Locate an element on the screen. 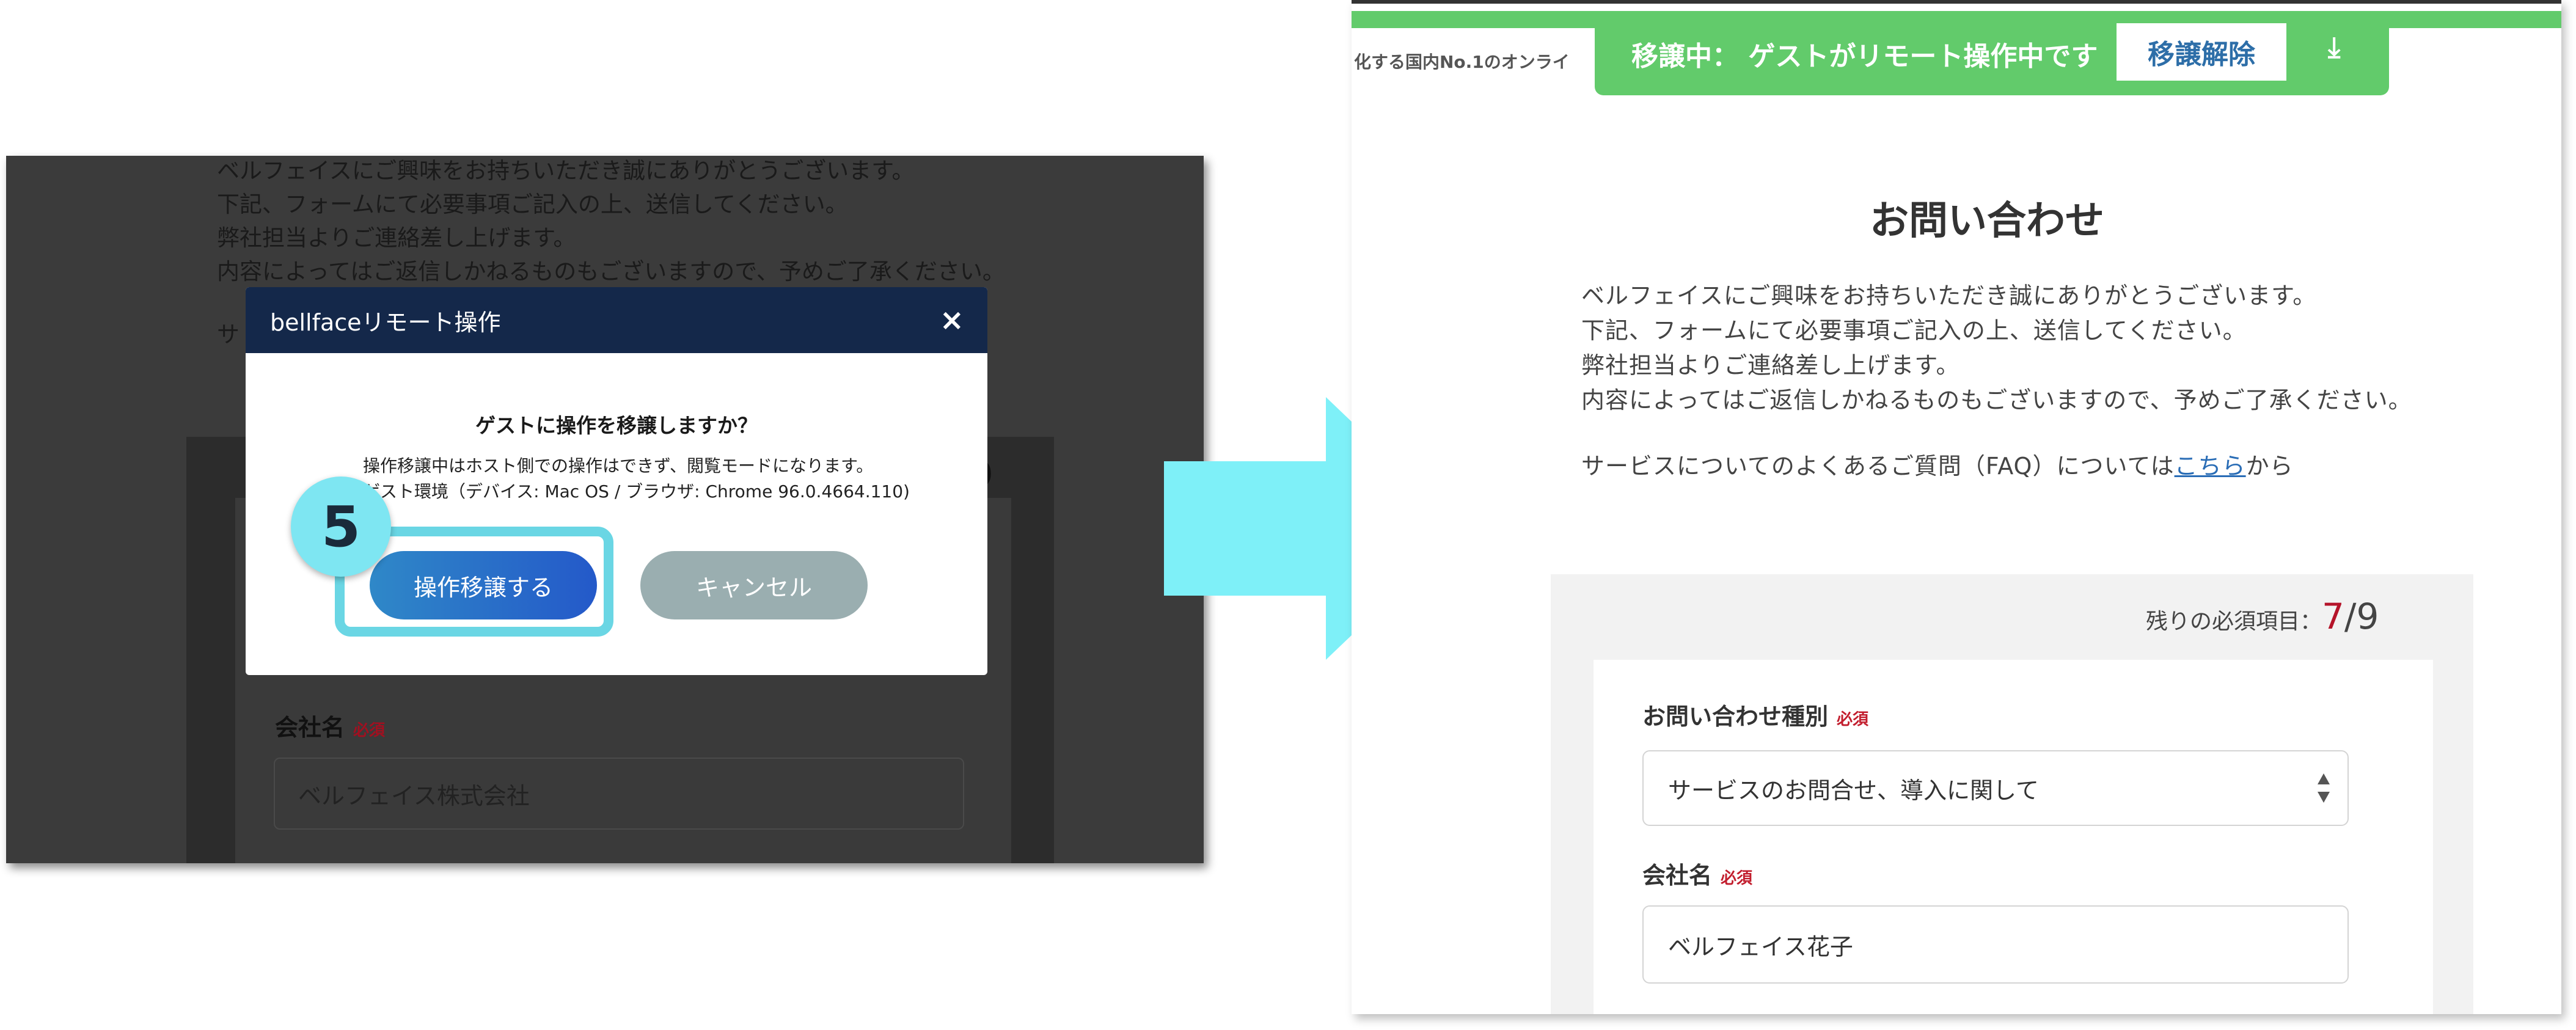 The width and height of the screenshot is (2576, 1030). remaining-label: 残りの必須項目： is located at coordinates (2234, 621).